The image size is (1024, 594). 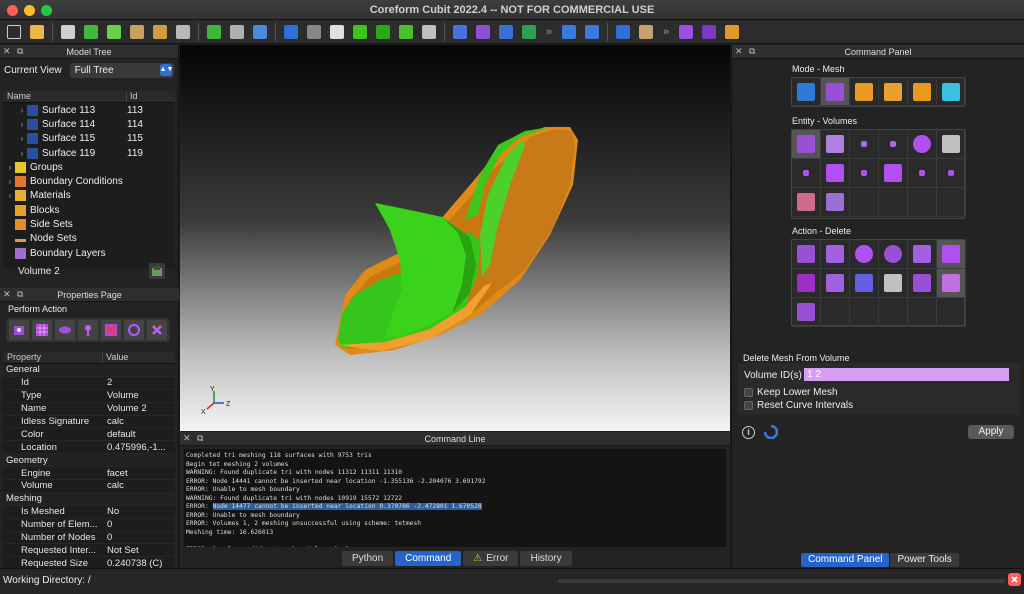 What do you see at coordinates (835, 202) in the screenshot?
I see `hex-grid-button` at bounding box center [835, 202].